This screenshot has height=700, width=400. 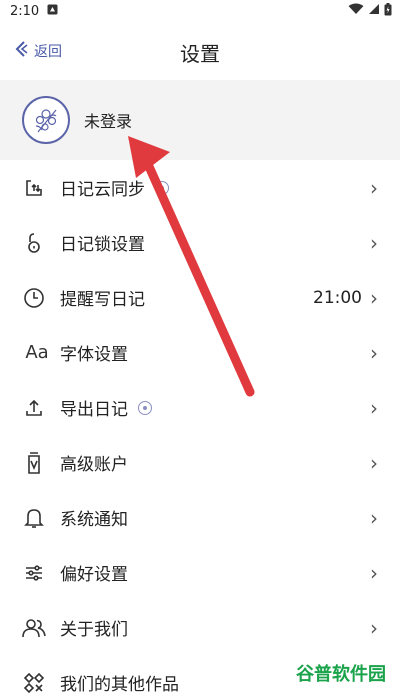 I want to click on reminder-time: 21:00, so click(x=337, y=297).